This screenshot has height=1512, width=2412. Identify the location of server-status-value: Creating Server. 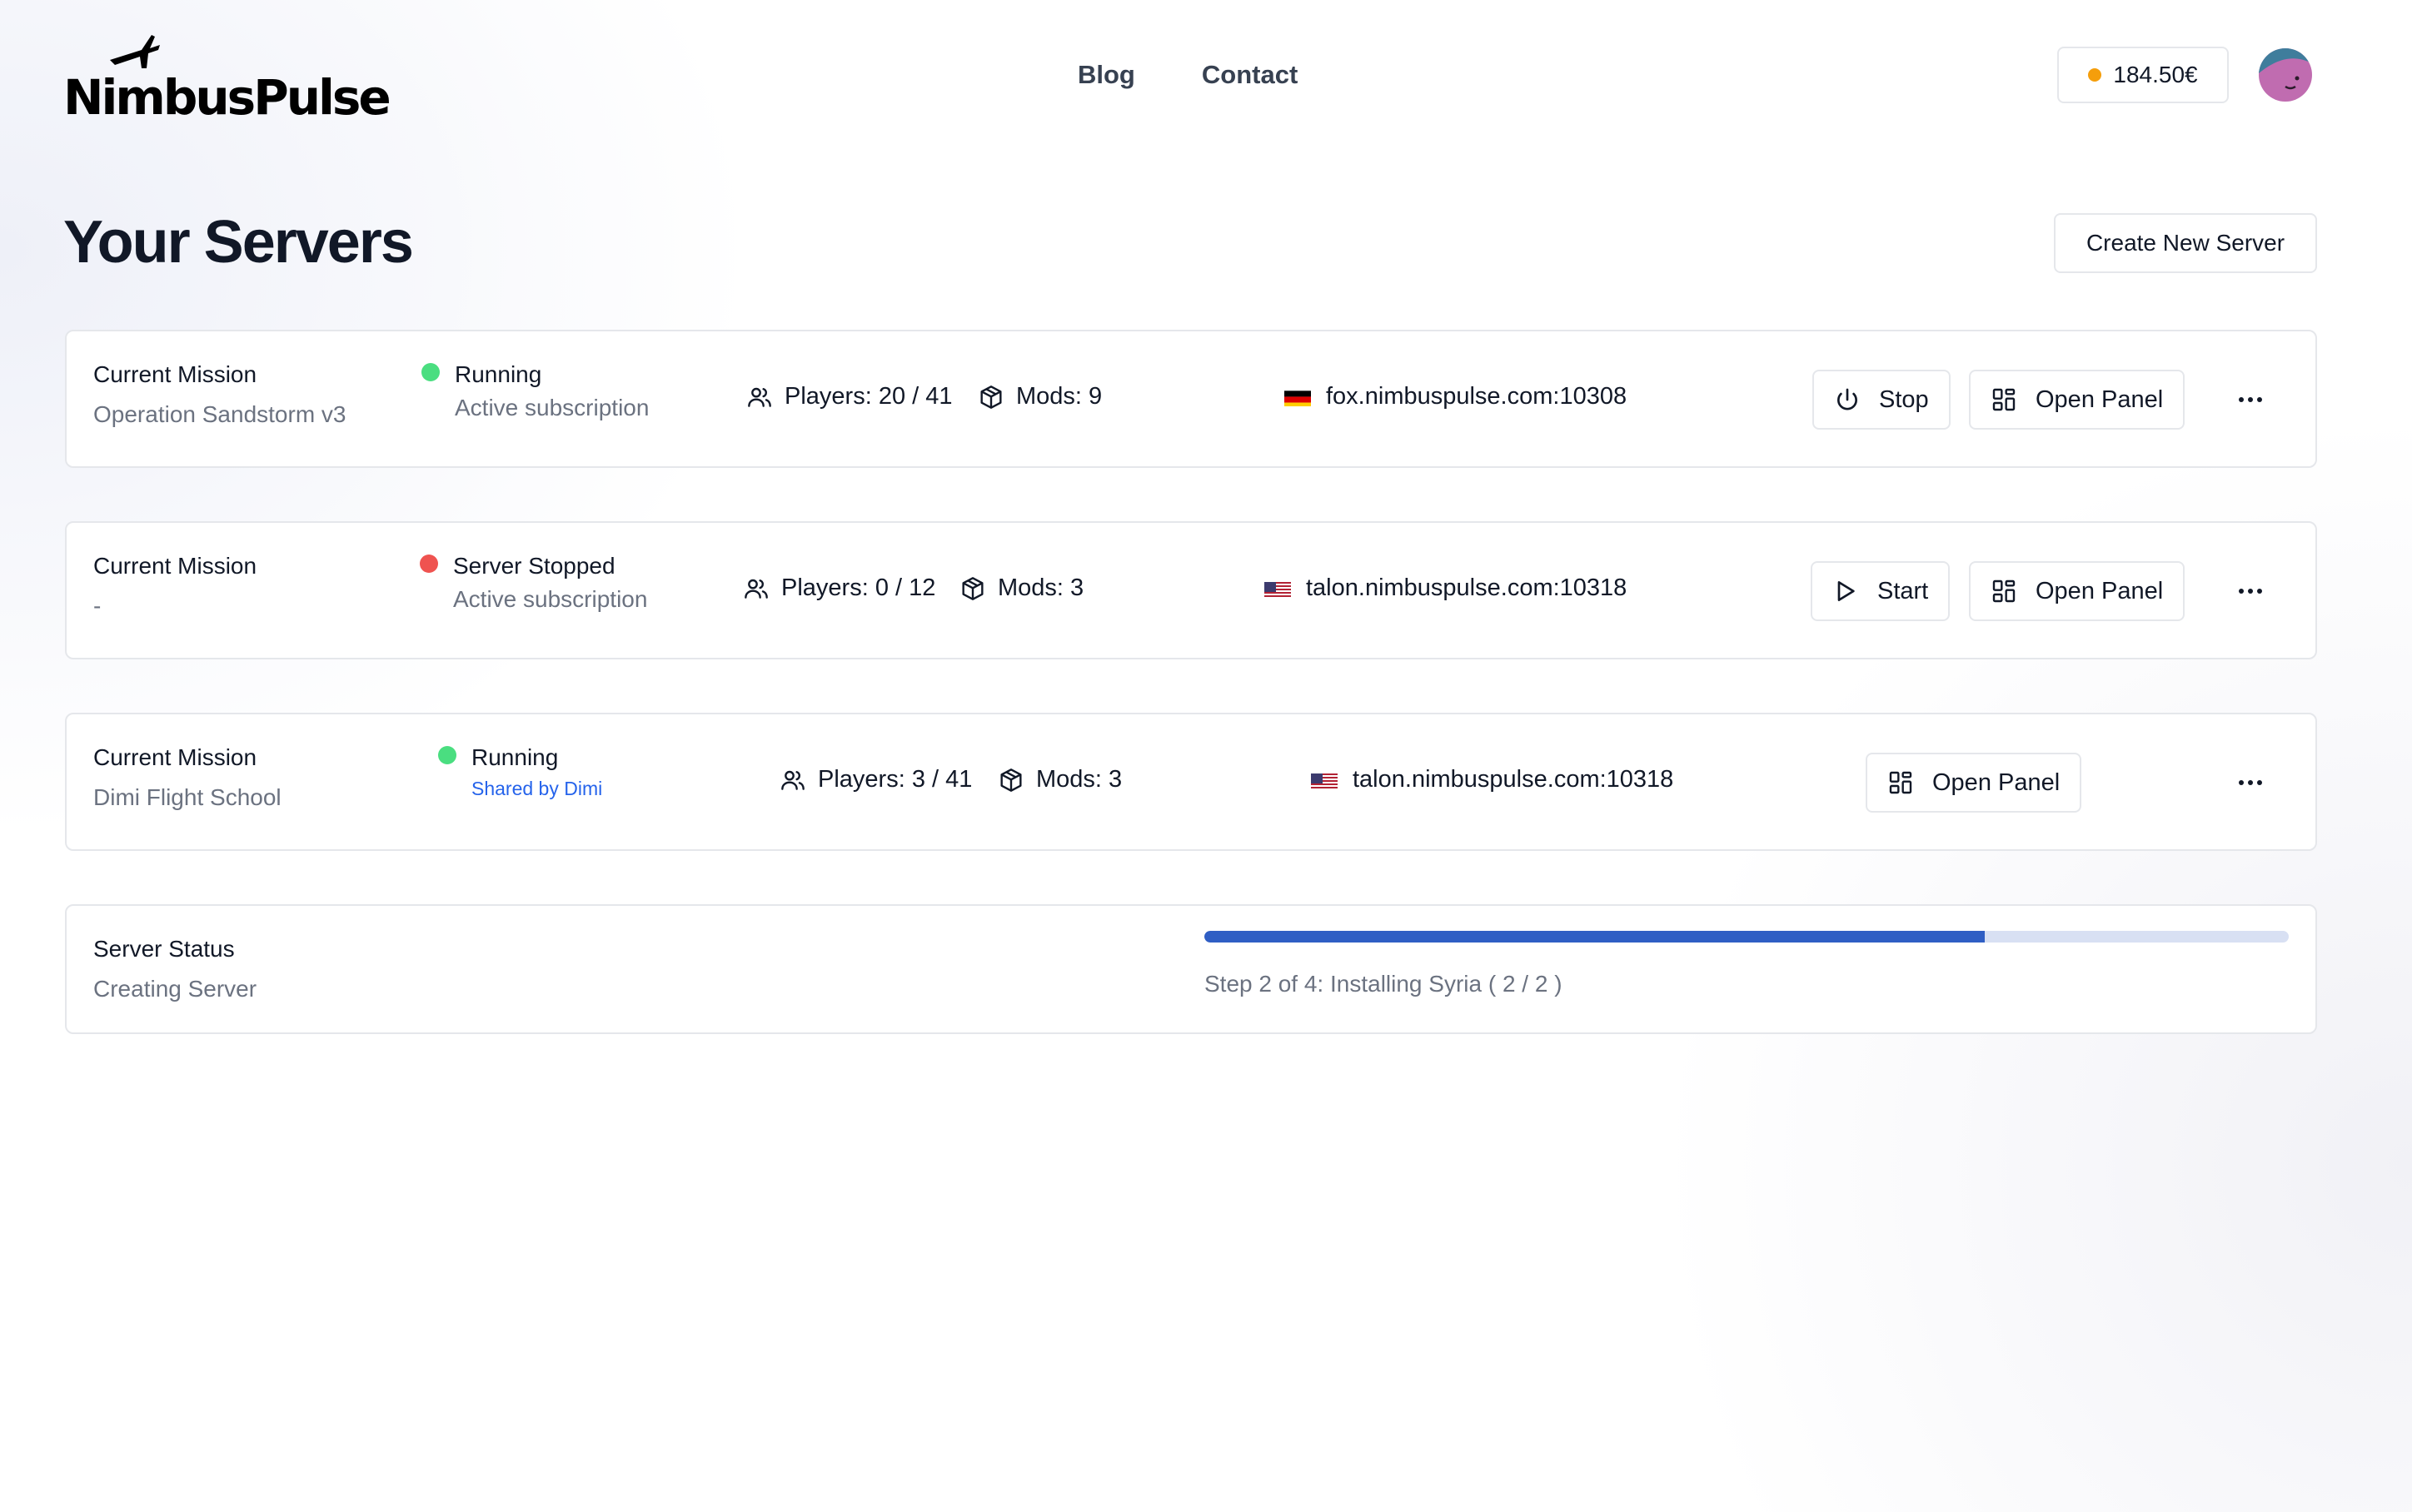
(175, 989).